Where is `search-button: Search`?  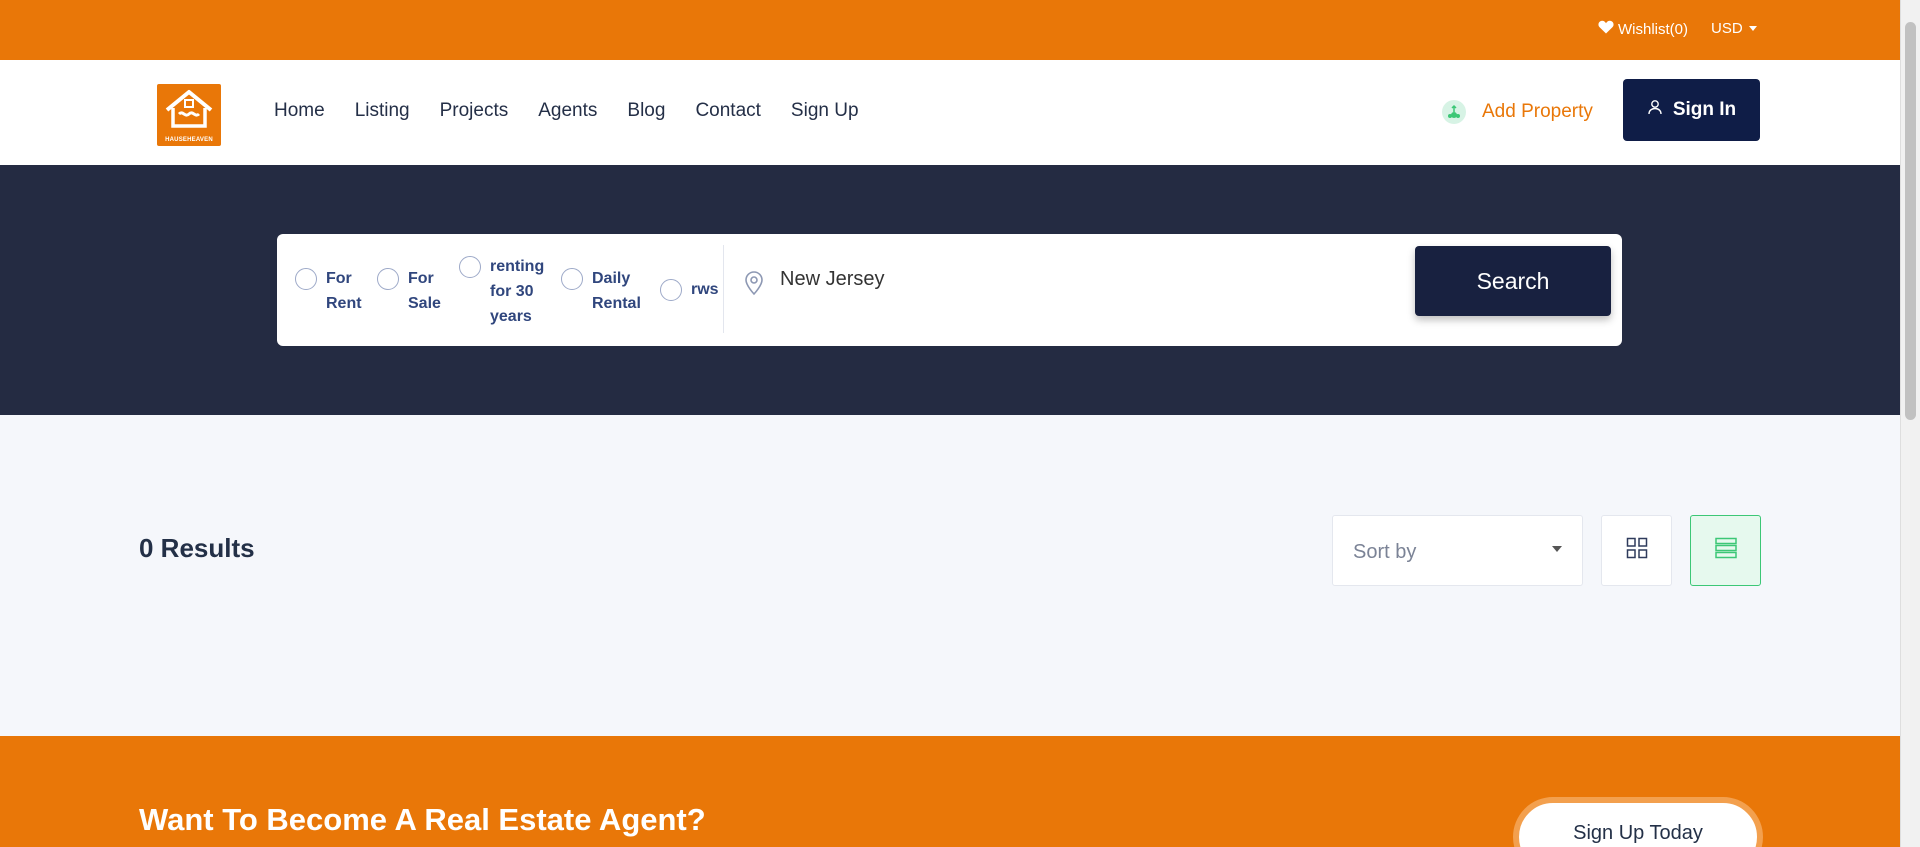 search-button: Search is located at coordinates (1513, 281).